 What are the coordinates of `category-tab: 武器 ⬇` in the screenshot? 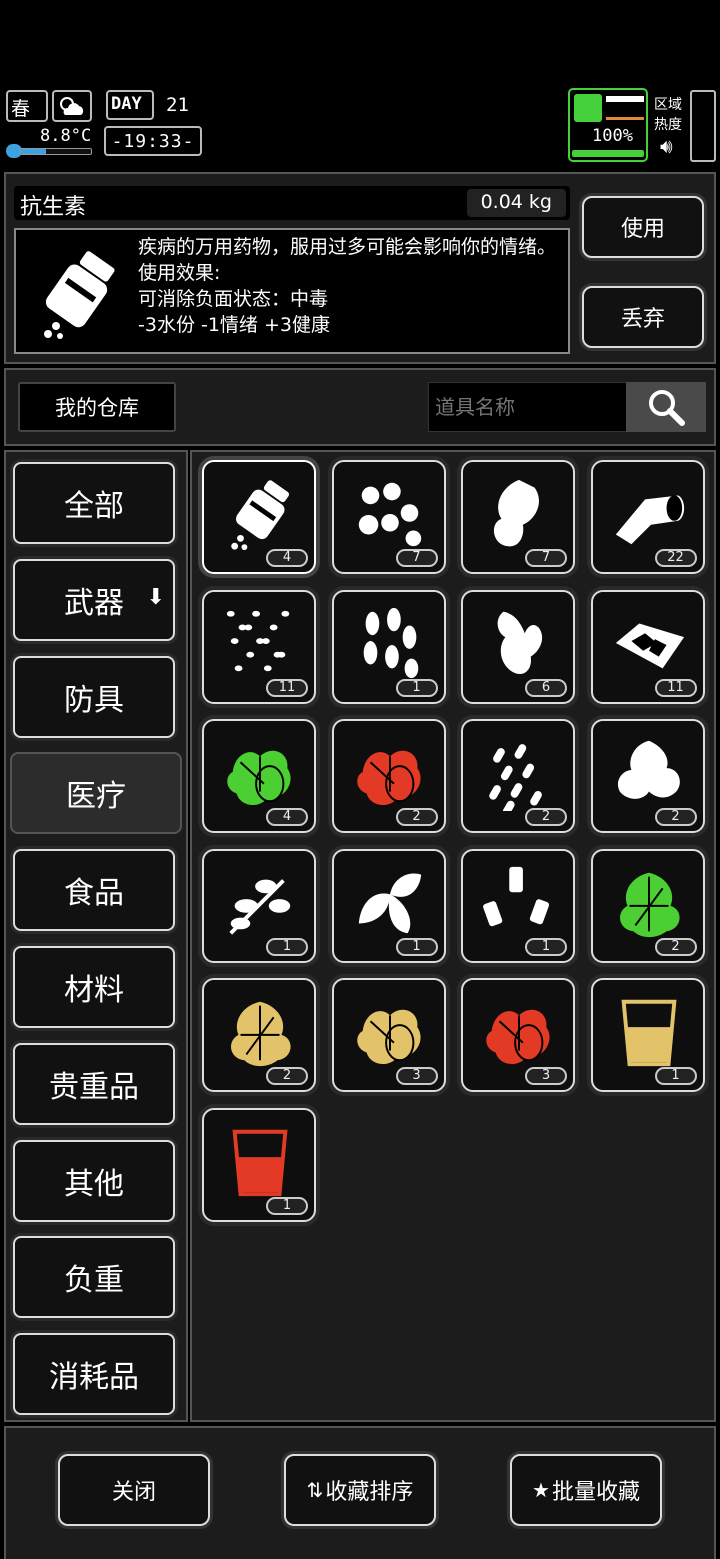 It's located at (94, 599).